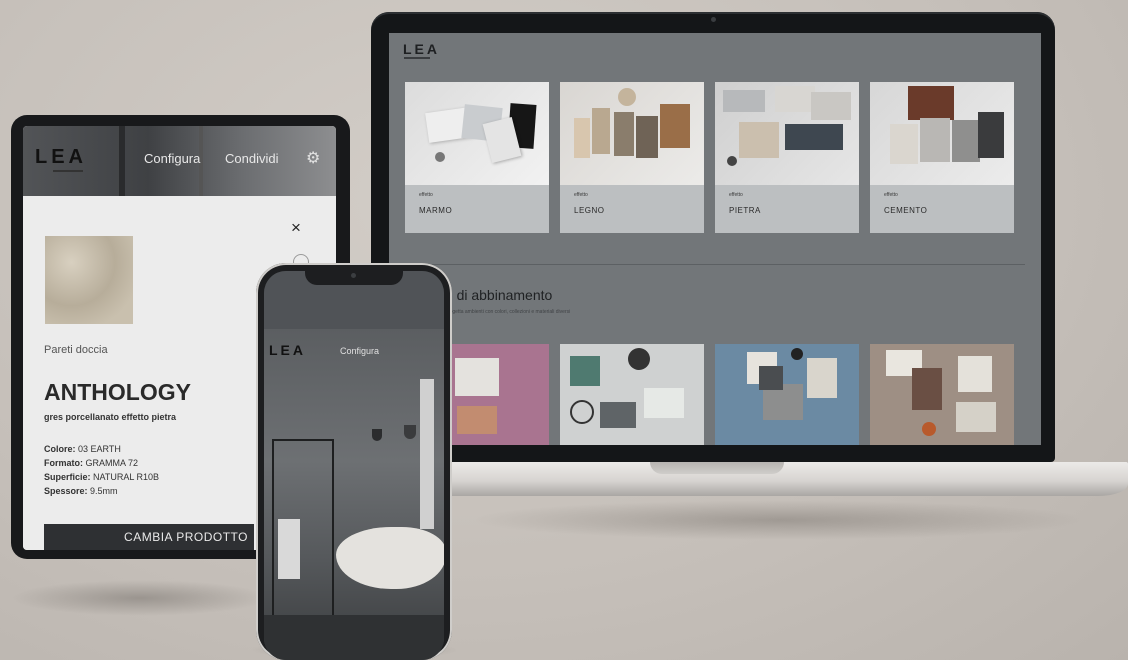  Describe the element at coordinates (287, 350) in the screenshot. I see `phone-logo: LEA` at that location.